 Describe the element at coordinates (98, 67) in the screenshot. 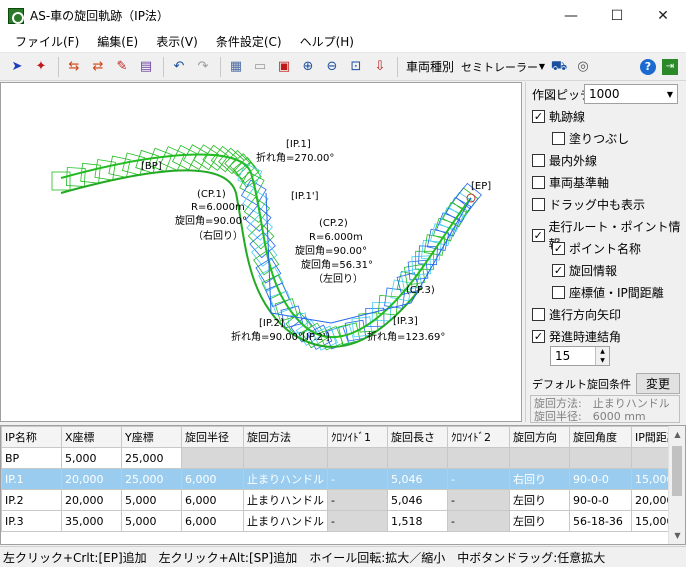

I see `ip-delete-icon: ⇄` at that location.